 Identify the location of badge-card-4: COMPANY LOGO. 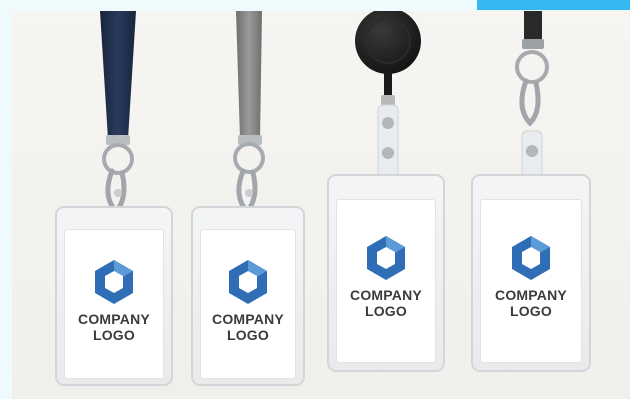
(531, 281).